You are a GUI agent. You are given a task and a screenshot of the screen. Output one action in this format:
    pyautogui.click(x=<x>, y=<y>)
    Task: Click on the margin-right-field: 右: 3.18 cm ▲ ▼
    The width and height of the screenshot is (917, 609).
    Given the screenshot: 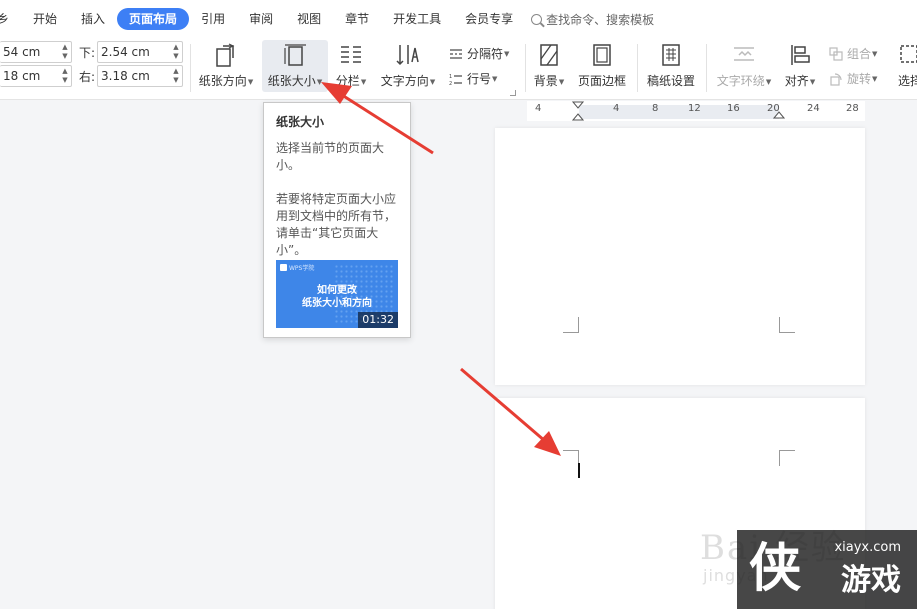 What is the action you would take?
    pyautogui.click(x=131, y=76)
    